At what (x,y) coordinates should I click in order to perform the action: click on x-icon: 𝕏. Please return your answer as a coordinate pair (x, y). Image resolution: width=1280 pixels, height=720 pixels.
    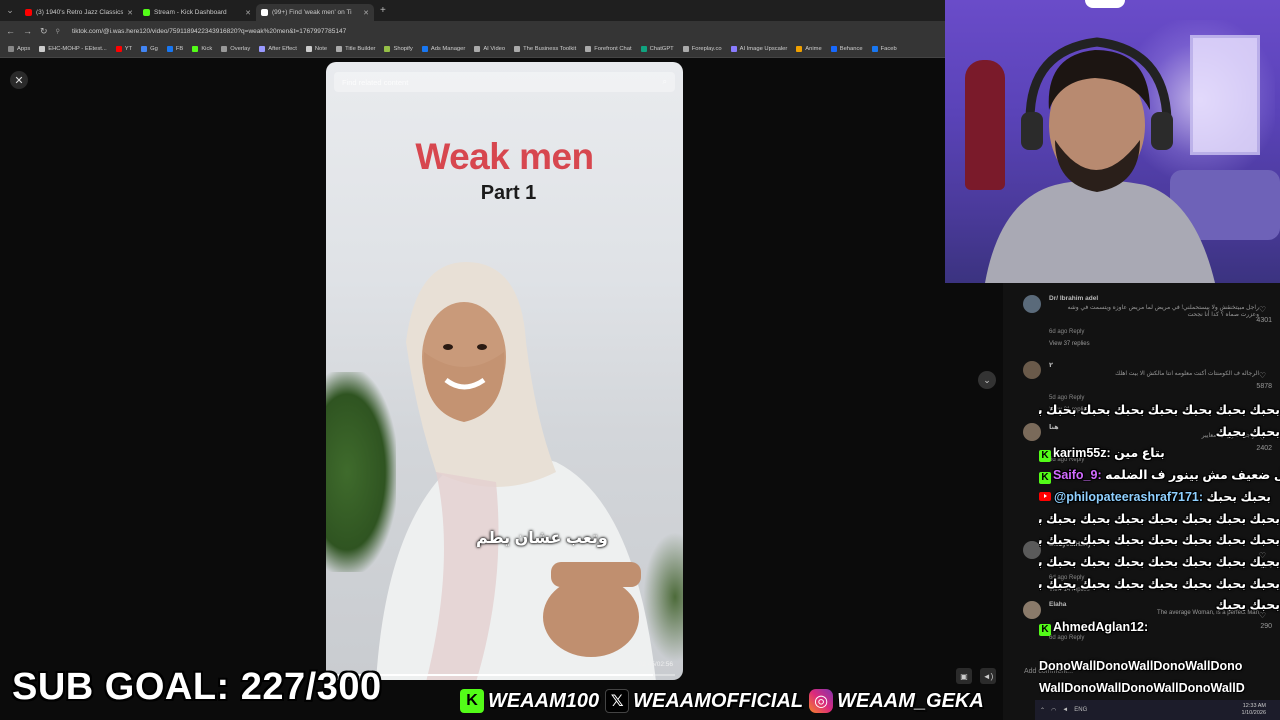
    Looking at the image, I should click on (617, 701).